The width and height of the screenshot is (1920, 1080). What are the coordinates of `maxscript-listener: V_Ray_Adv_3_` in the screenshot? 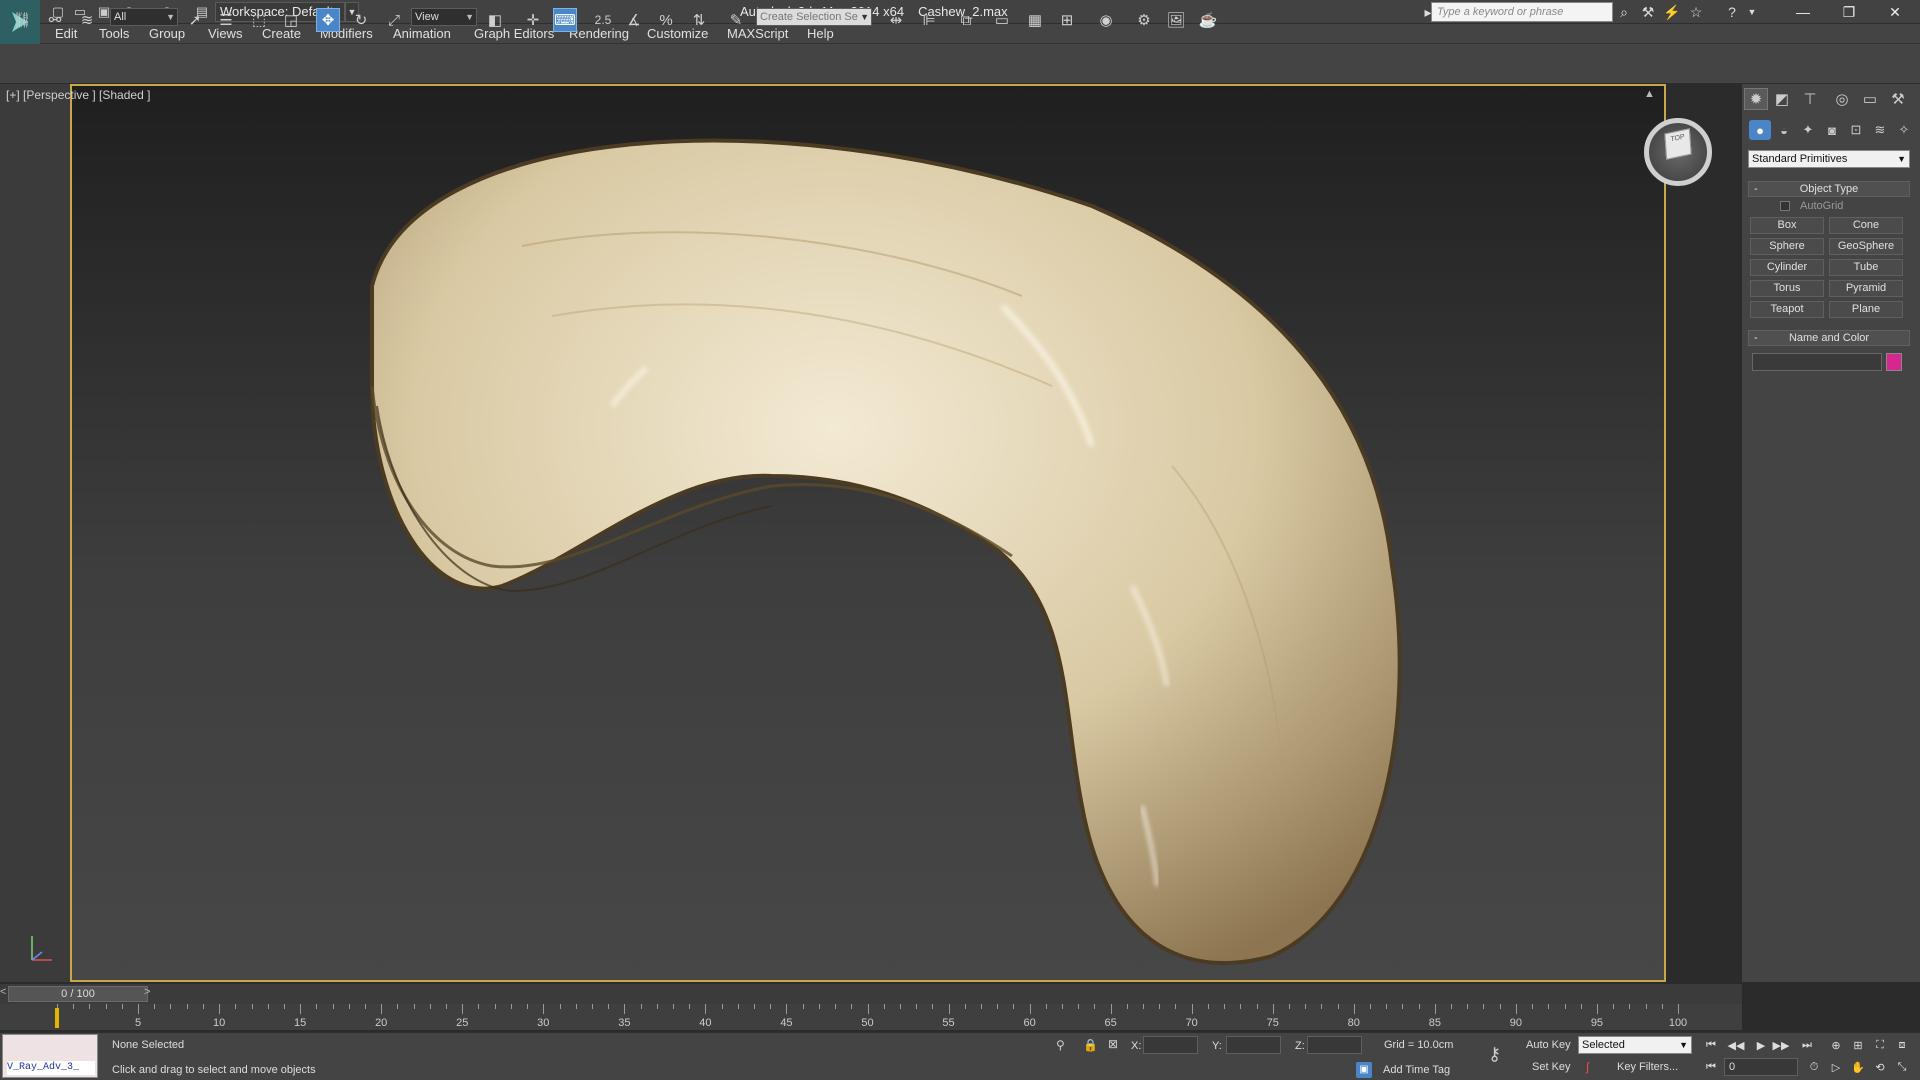 It's located at (50, 1056).